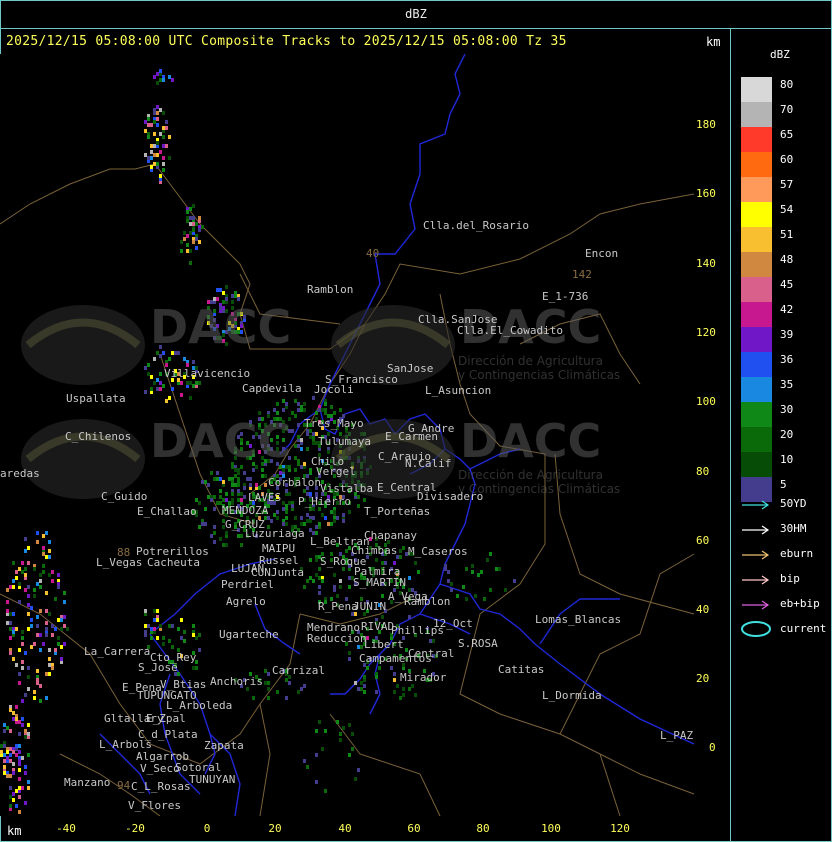 The width and height of the screenshot is (832, 842). What do you see at coordinates (161, 786) in the screenshot?
I see `place-label: C_L_Rosas` at bounding box center [161, 786].